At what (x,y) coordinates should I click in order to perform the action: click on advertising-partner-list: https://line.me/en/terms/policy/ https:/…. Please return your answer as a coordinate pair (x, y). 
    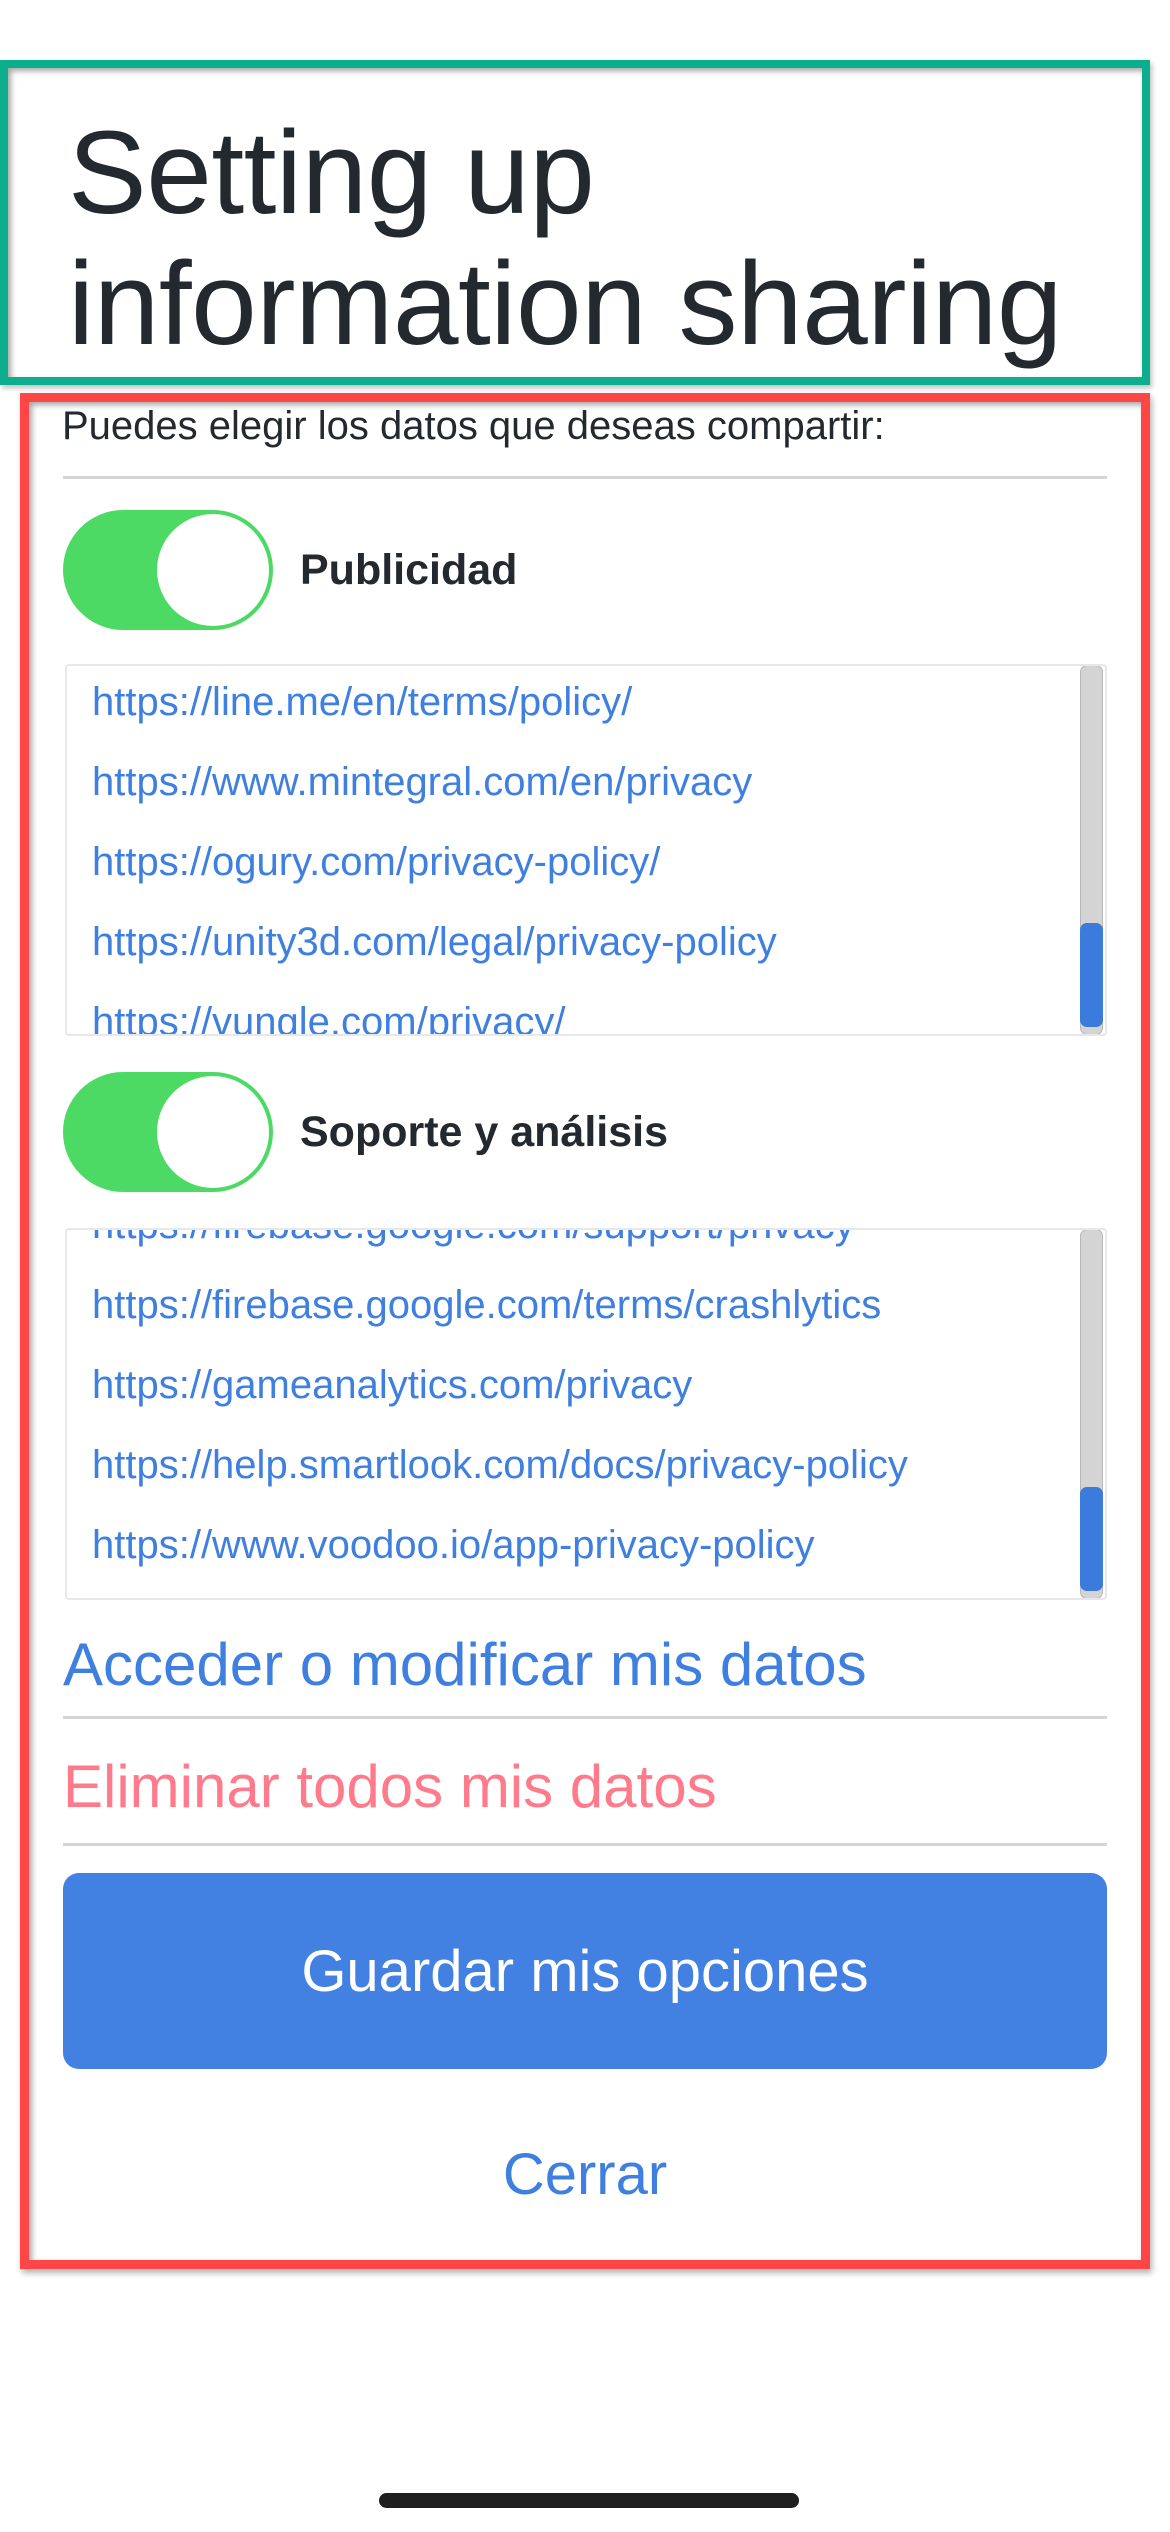
    Looking at the image, I should click on (586, 850).